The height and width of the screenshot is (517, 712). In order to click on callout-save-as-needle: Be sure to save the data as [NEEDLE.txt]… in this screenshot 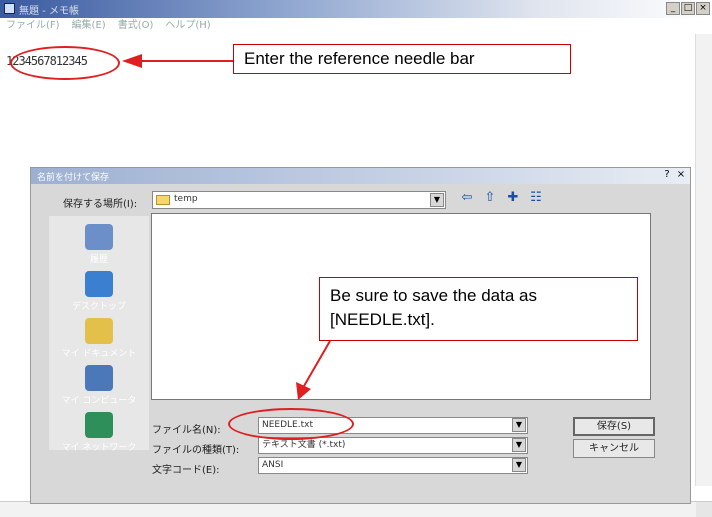, I will do `click(478, 309)`.